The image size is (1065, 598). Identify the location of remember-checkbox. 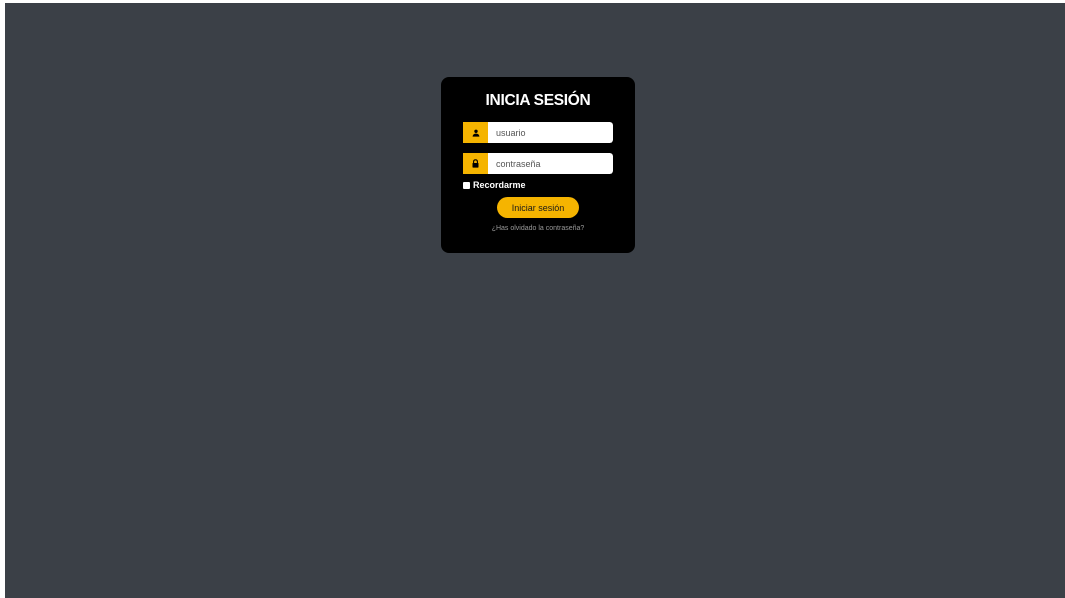
(466, 185).